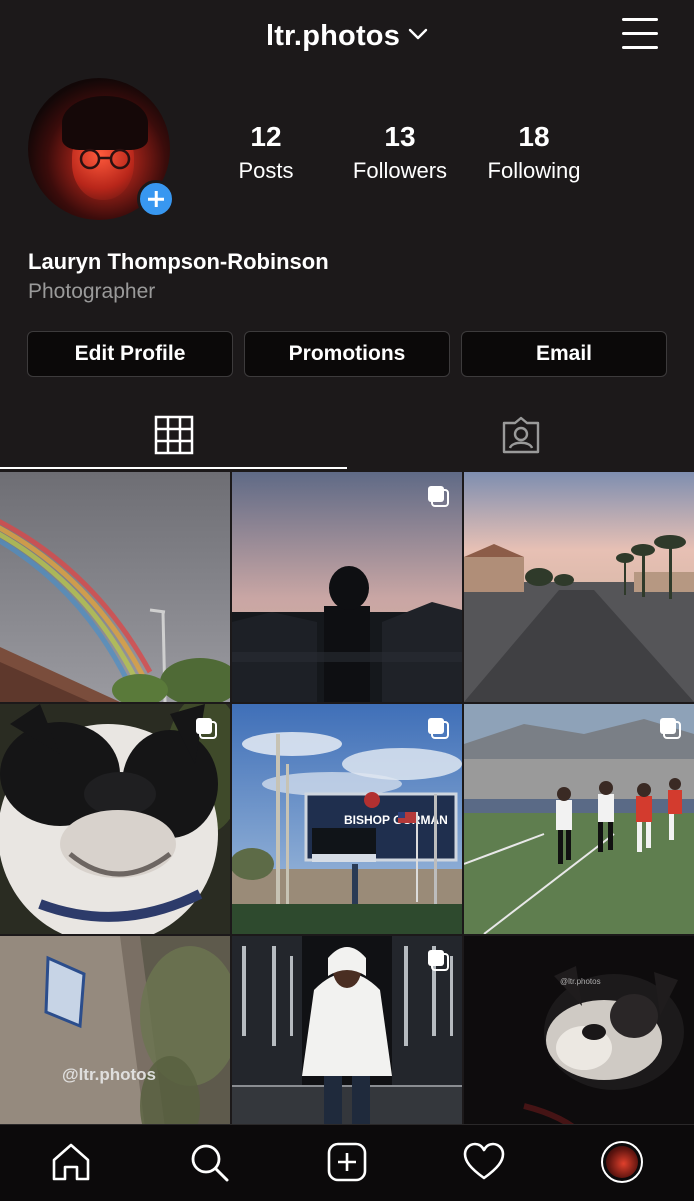 Image resolution: width=694 pixels, height=1201 pixels. I want to click on email-button: Email, so click(564, 354).